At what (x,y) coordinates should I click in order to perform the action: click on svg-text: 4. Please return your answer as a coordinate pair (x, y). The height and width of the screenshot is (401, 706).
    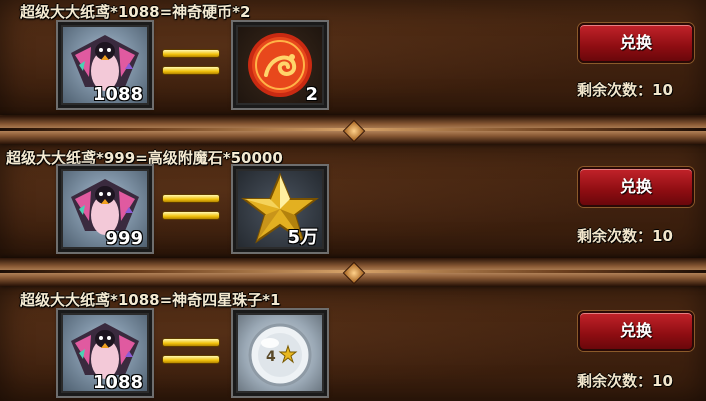
    Looking at the image, I should click on (271, 357).